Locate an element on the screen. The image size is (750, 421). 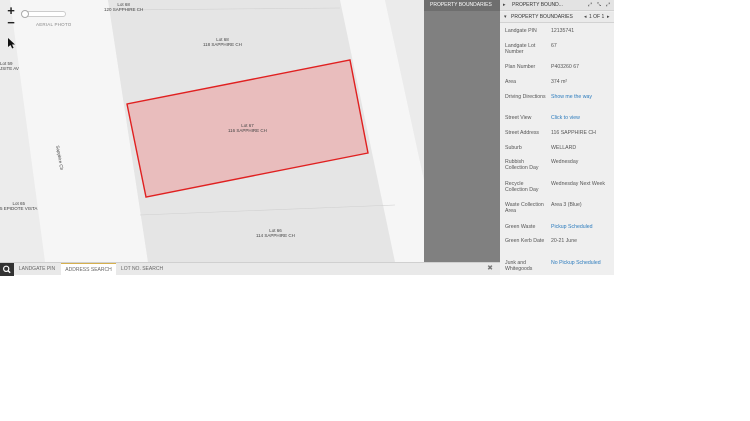
search-icon is located at coordinates (6, 269).